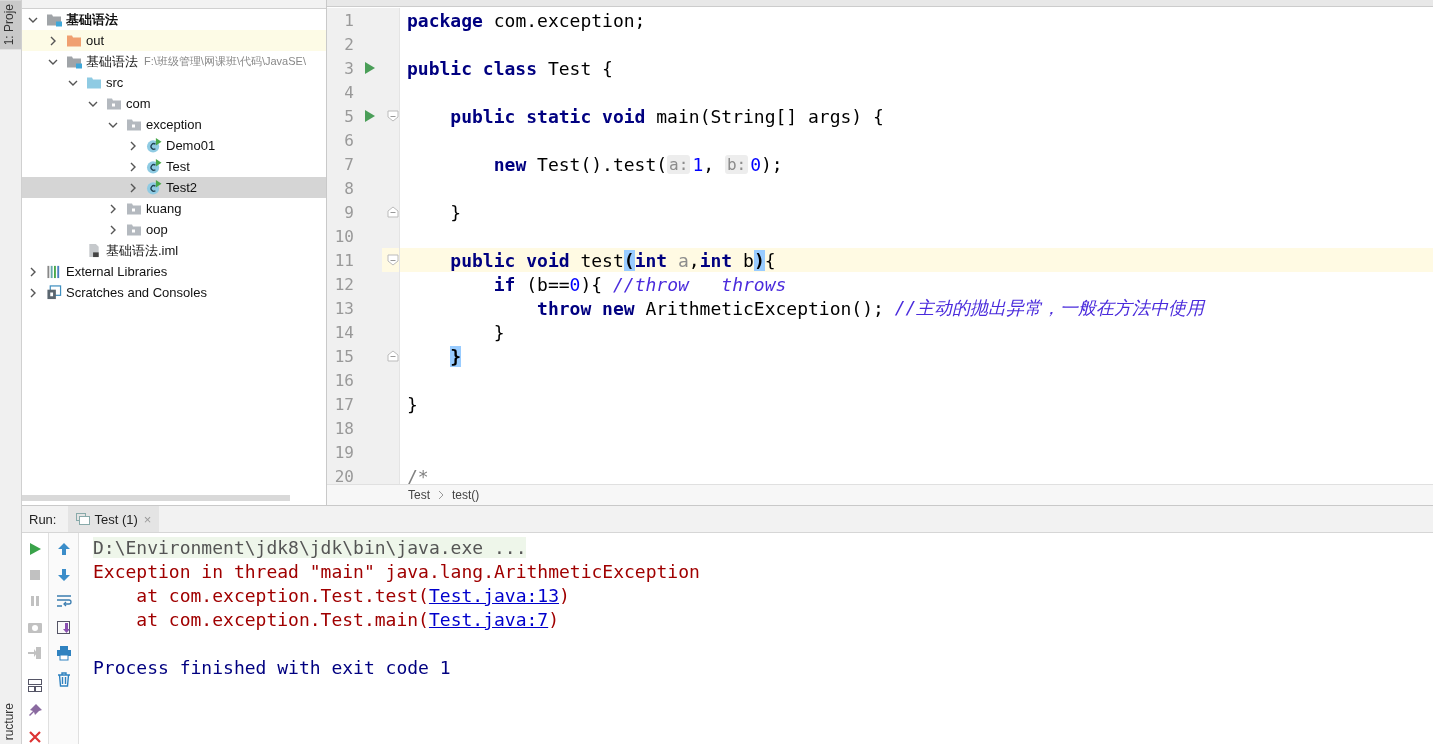 This screenshot has width=1433, height=744. What do you see at coordinates (174, 229) in the screenshot?
I see `tree-item: oop` at bounding box center [174, 229].